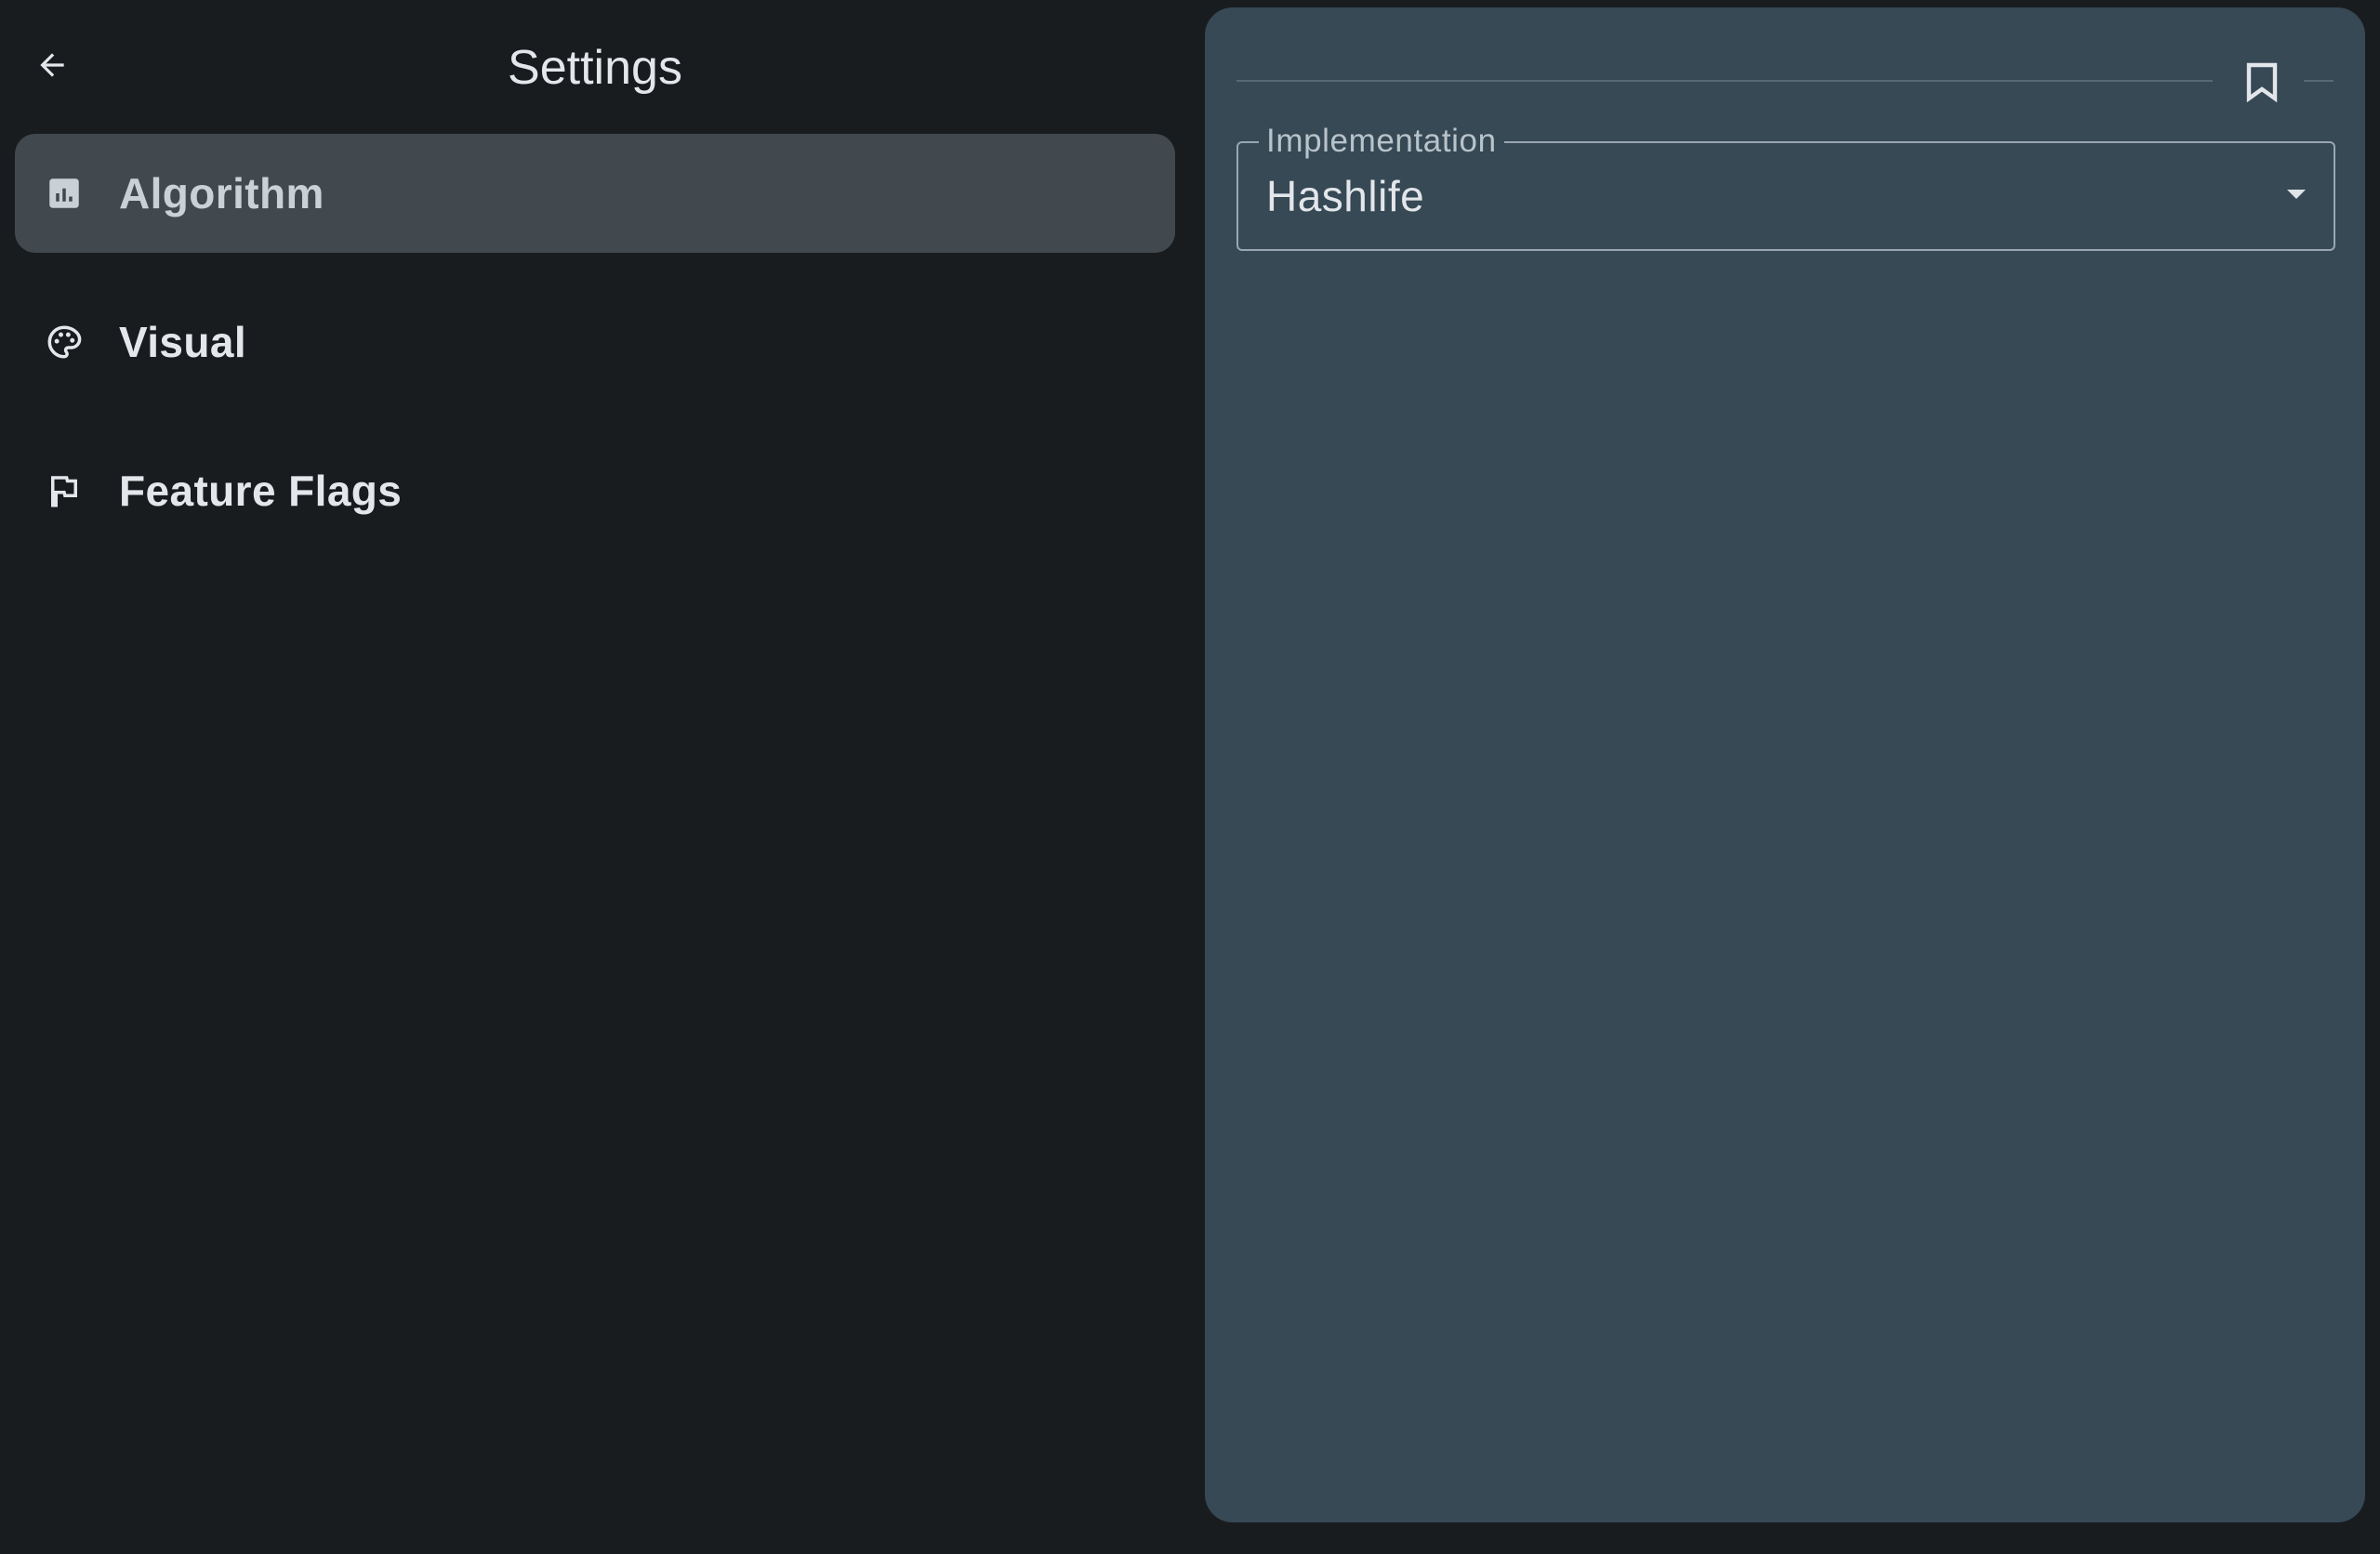 This screenshot has height=1554, width=2380. I want to click on settings-category-list: Algorithm Visual Feature Flags, so click(595, 357).